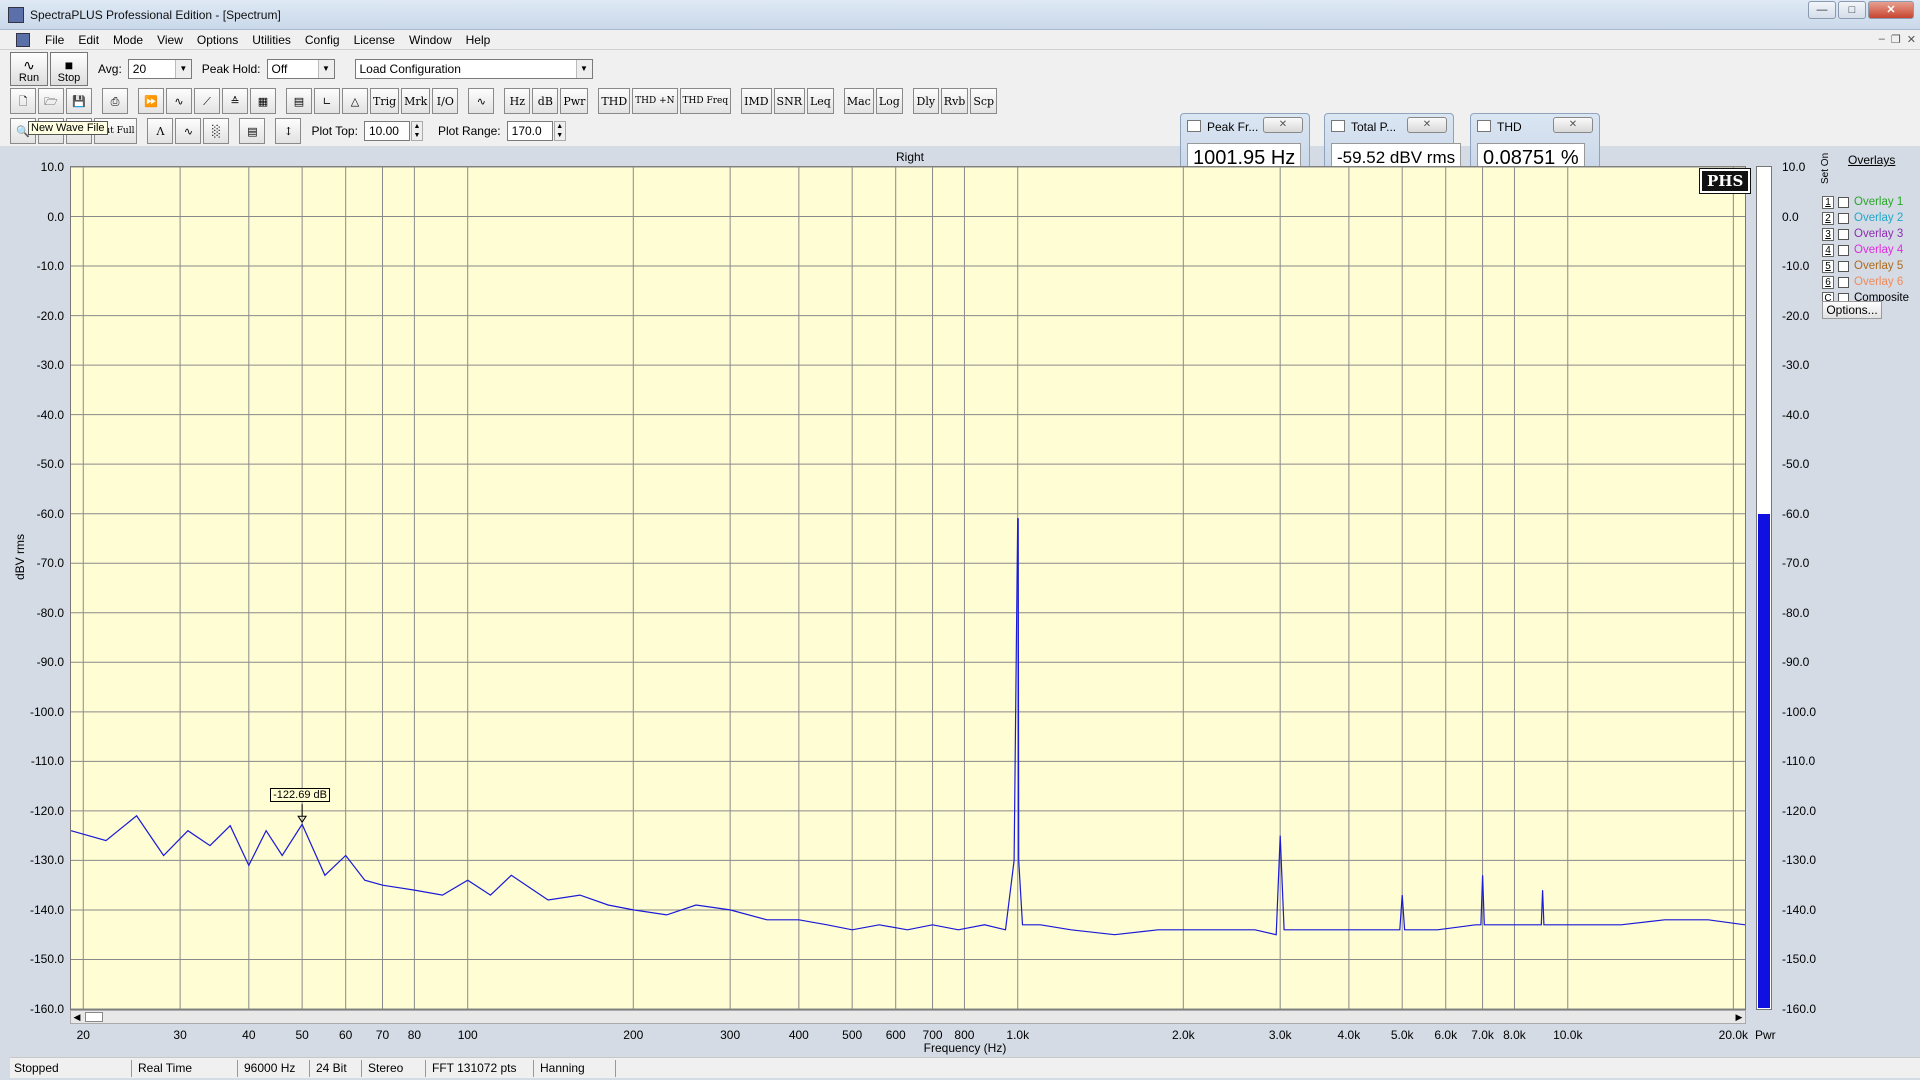 This screenshot has width=1920, height=1080. I want to click on y-tick-label: -150.0, so click(46, 959).